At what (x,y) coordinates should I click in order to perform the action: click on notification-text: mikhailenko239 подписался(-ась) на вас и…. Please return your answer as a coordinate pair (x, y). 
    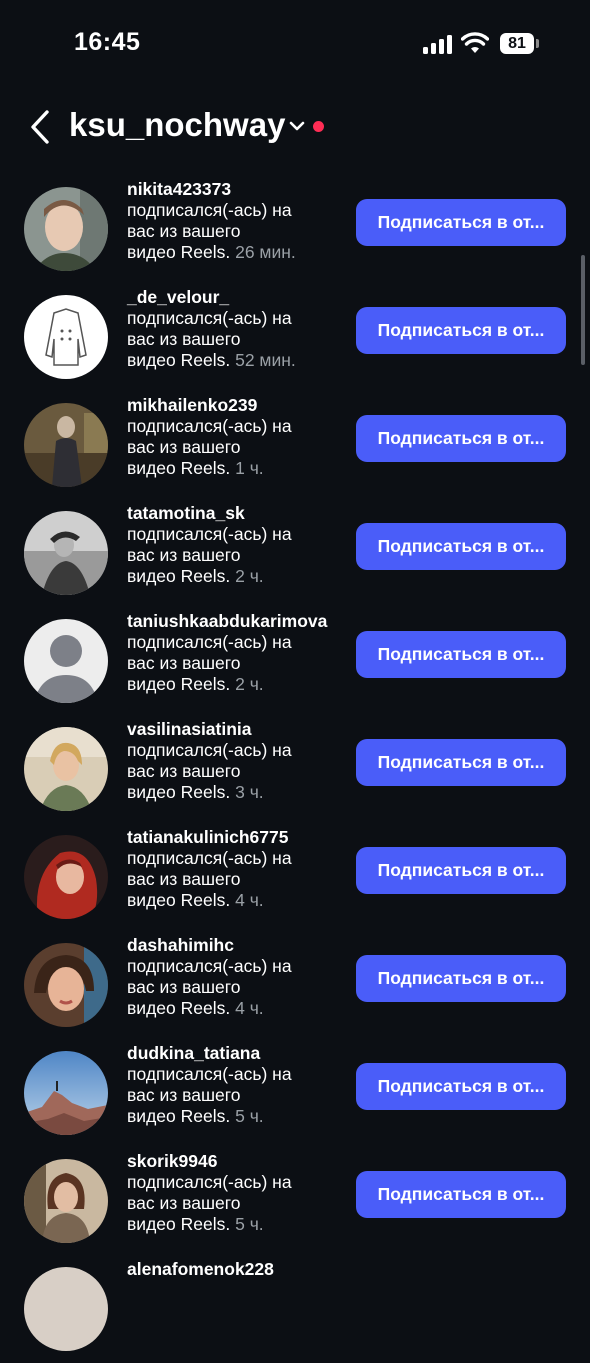
    Looking at the image, I should click on (237, 437).